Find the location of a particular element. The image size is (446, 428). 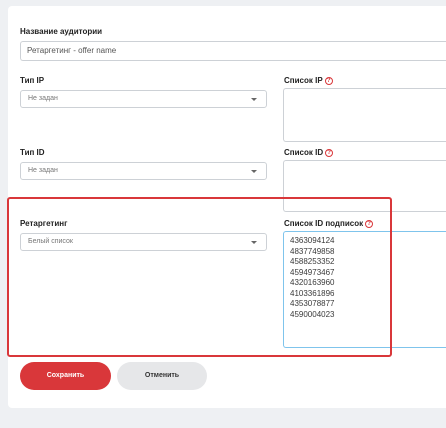

ip-list-textarea is located at coordinates (364, 115).